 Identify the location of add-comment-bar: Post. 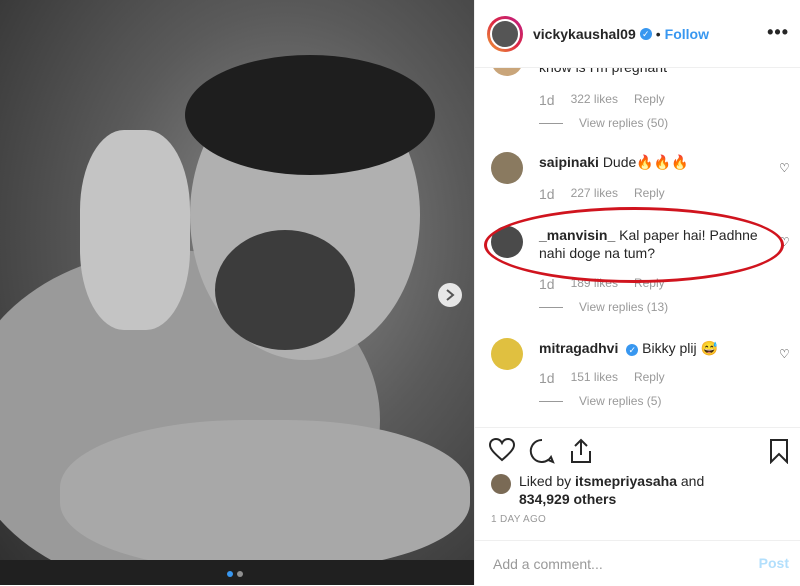
(637, 563).